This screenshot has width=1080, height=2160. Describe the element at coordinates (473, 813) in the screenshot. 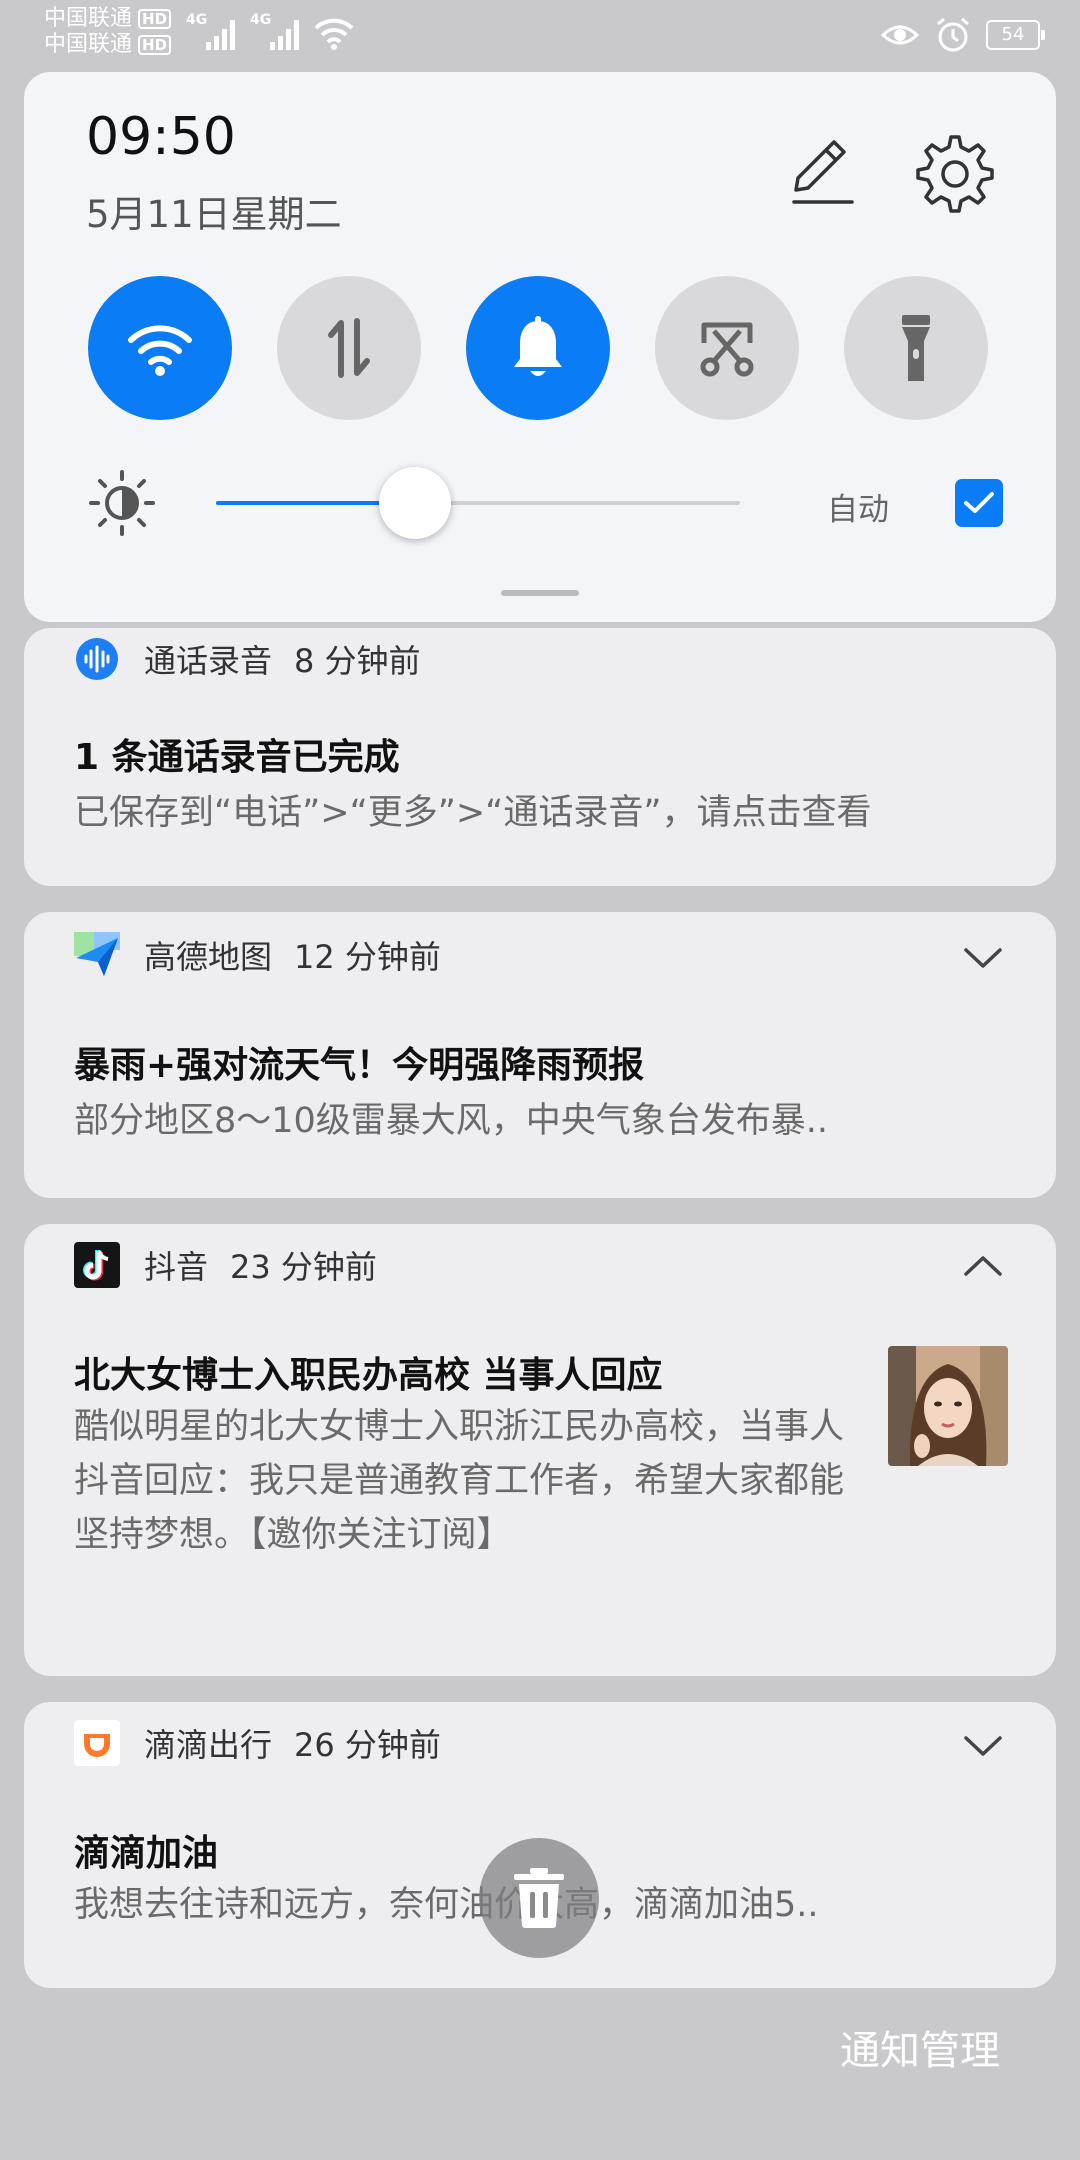

I see `notification-body: 已保存到“电话”>“更多”>“通话录音”，请点击查看` at that location.